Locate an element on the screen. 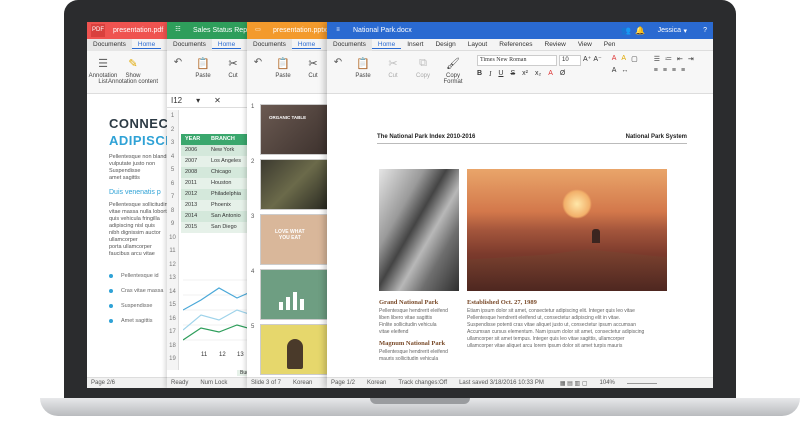 The image size is (800, 421). row-number: 15 is located at coordinates (172, 306).